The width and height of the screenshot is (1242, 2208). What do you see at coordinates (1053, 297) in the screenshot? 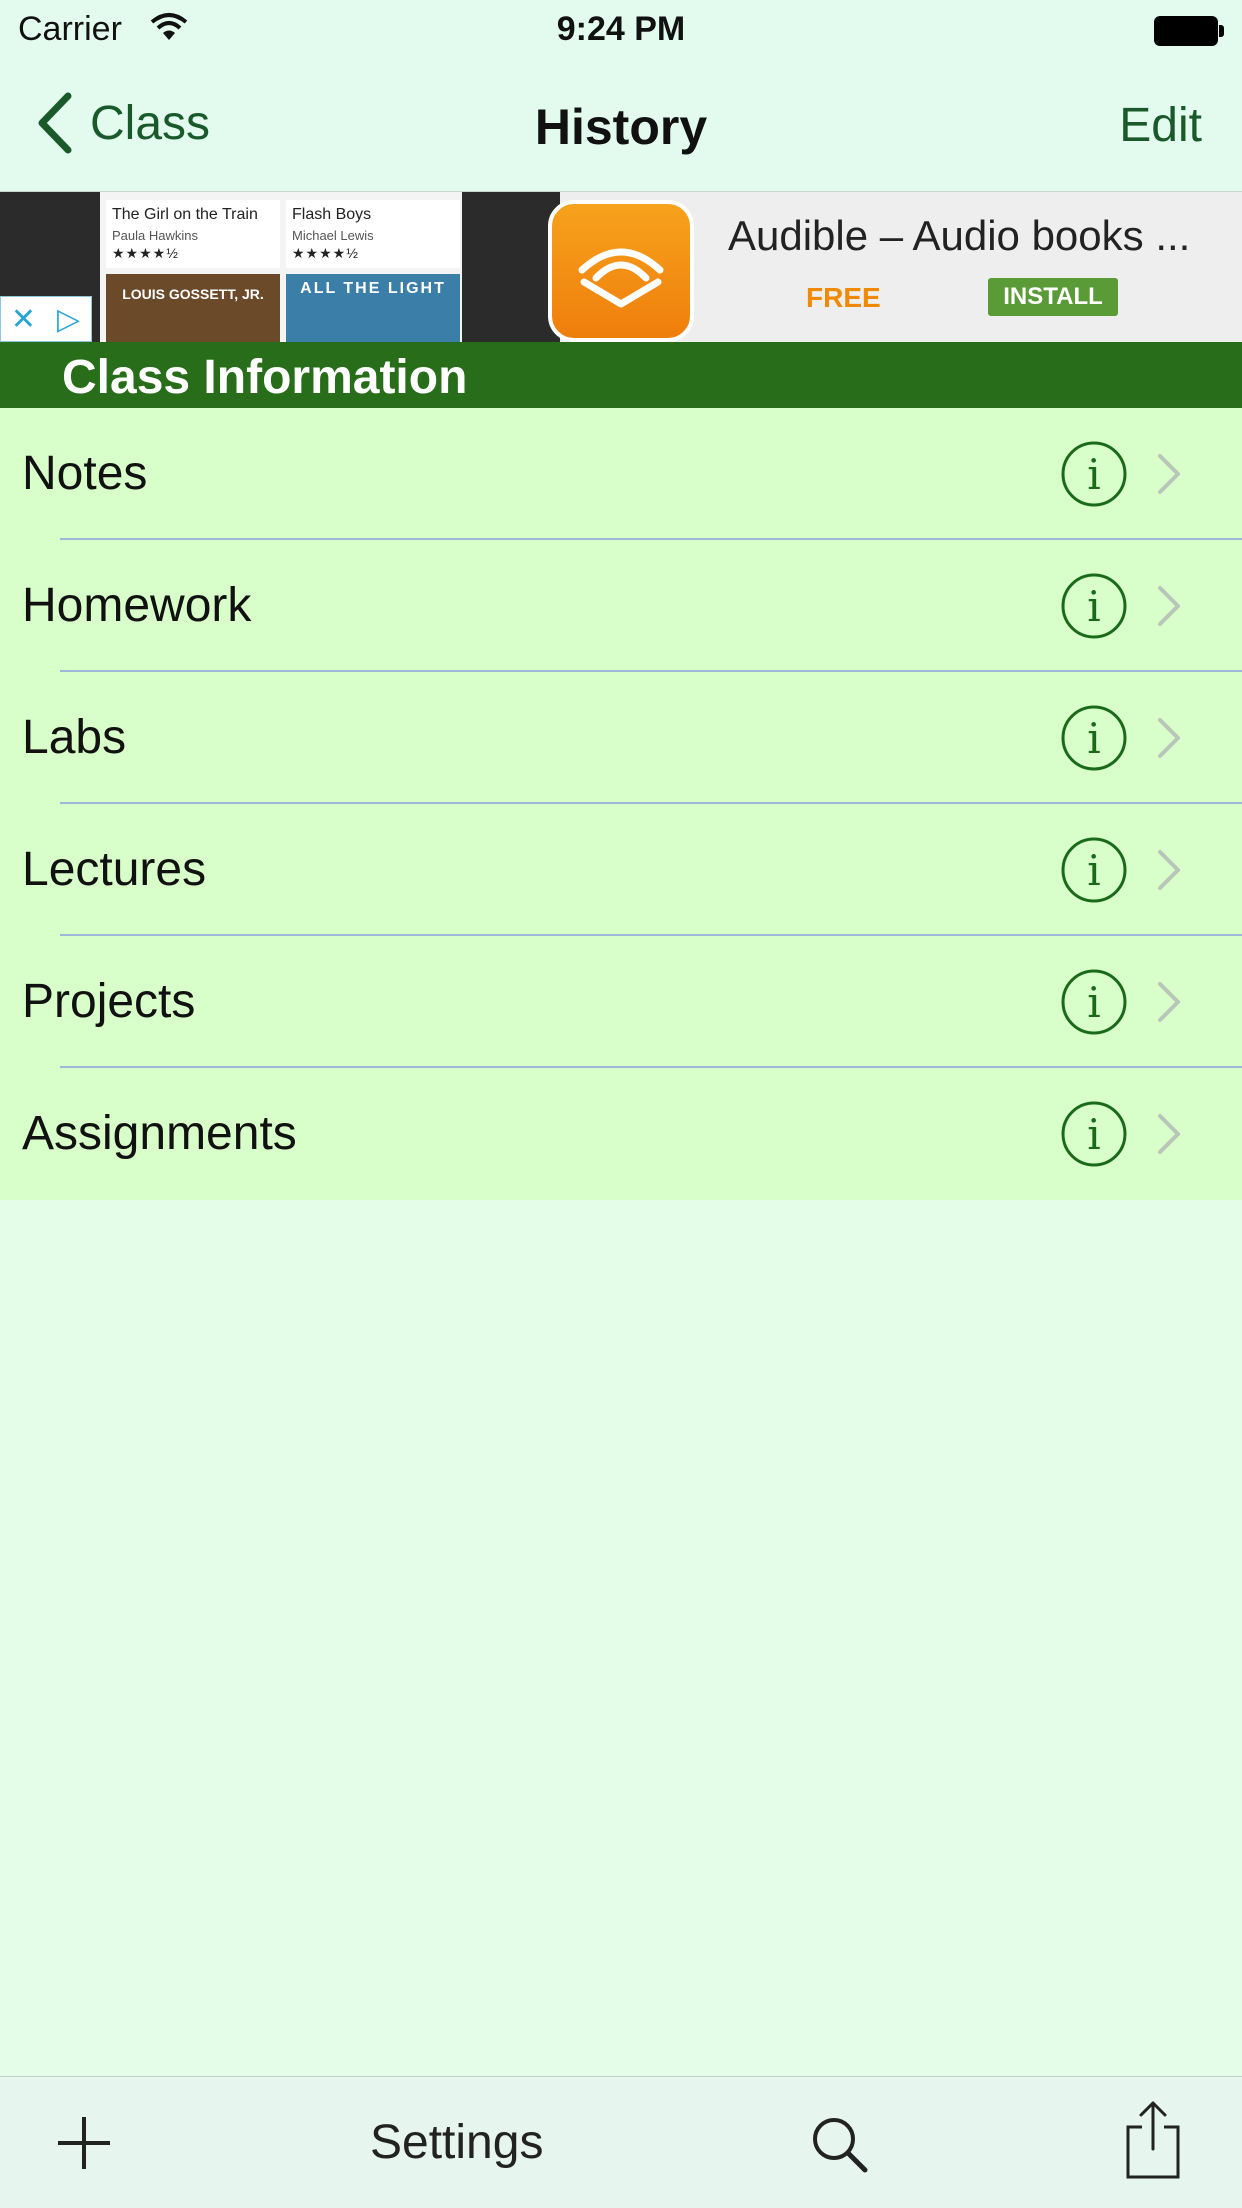
I see `install-button: INSTALL` at bounding box center [1053, 297].